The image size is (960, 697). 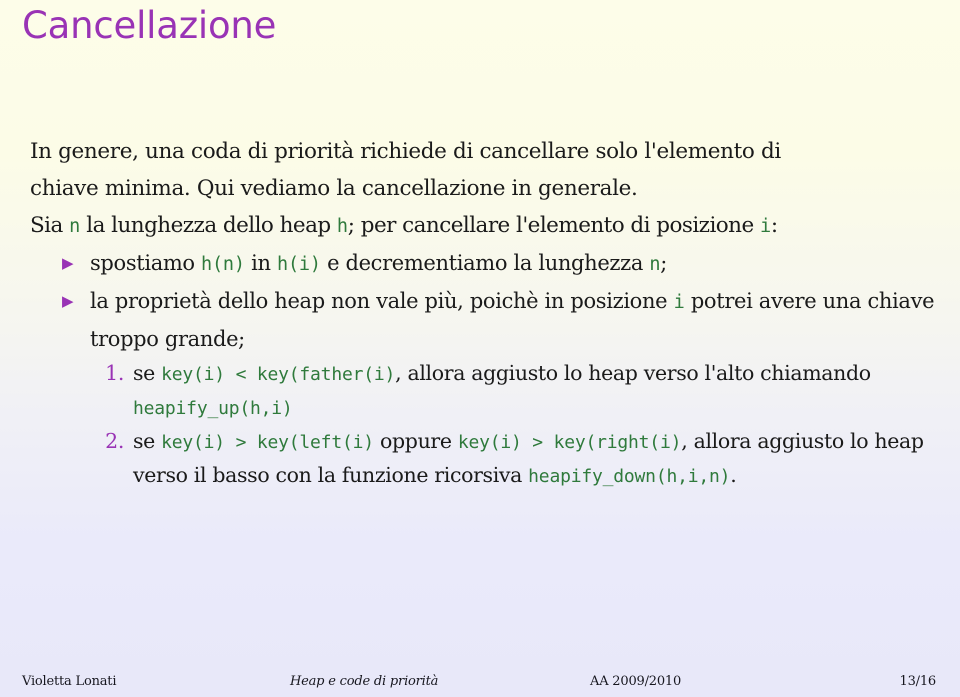 What do you see at coordinates (208, 225) in the screenshot?
I see `lead-text-2: la lunghezza dello heap` at bounding box center [208, 225].